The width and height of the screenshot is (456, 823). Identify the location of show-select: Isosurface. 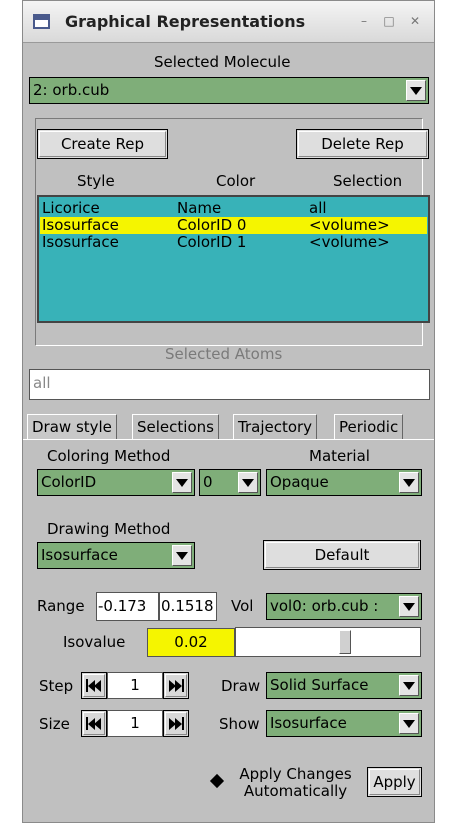
(344, 723).